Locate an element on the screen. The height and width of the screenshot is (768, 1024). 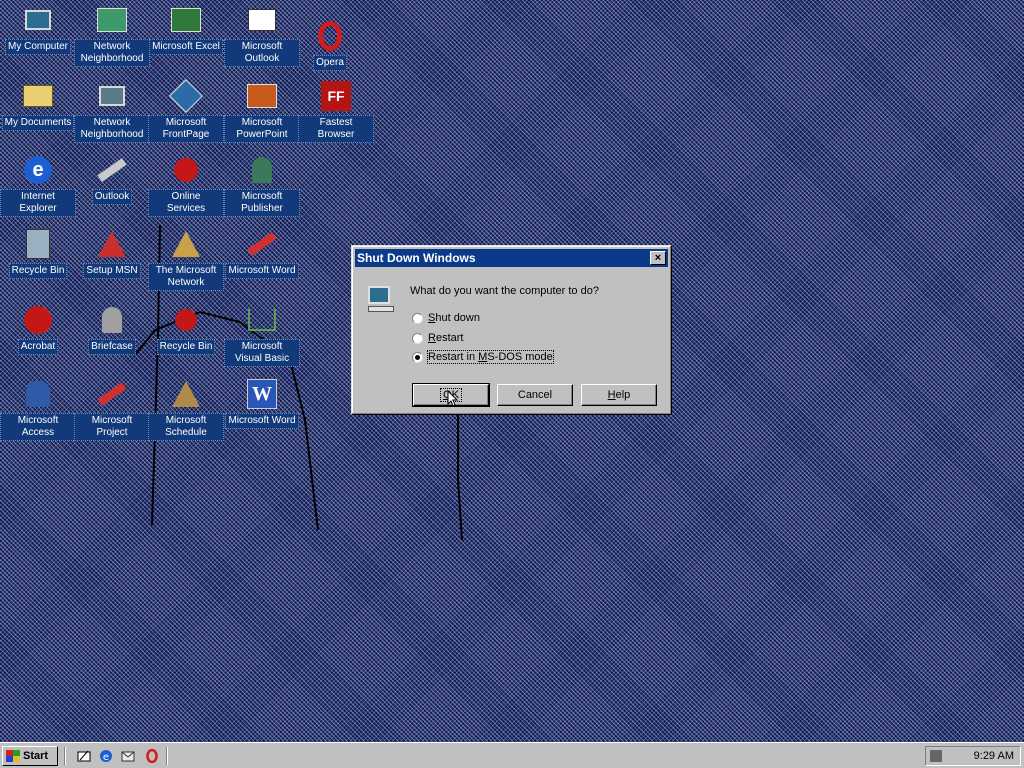
dialog-title: Shut Down Windows is located at coordinates (416, 258).